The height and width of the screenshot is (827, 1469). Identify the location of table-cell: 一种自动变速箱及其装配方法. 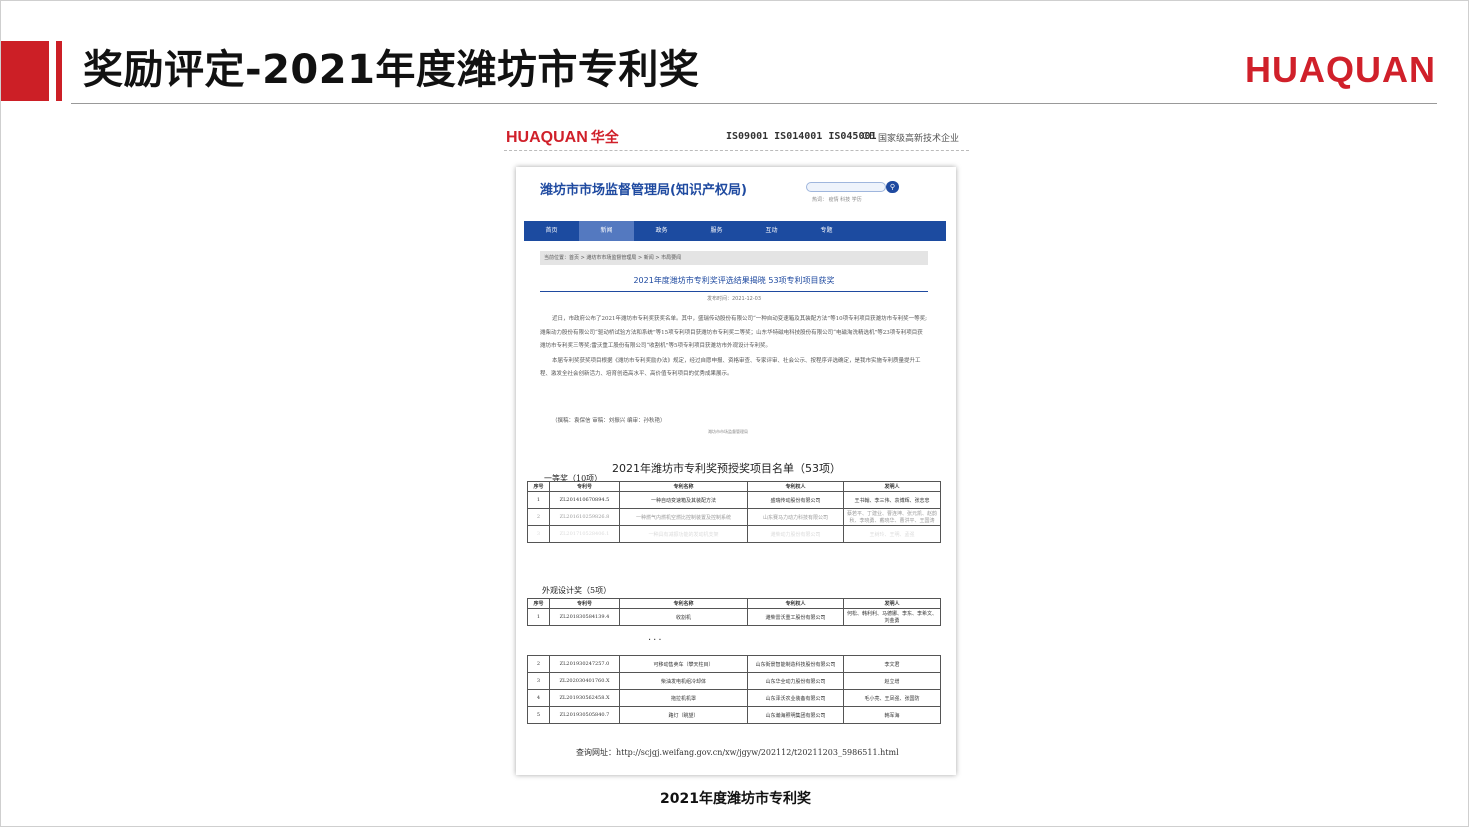
(683, 500).